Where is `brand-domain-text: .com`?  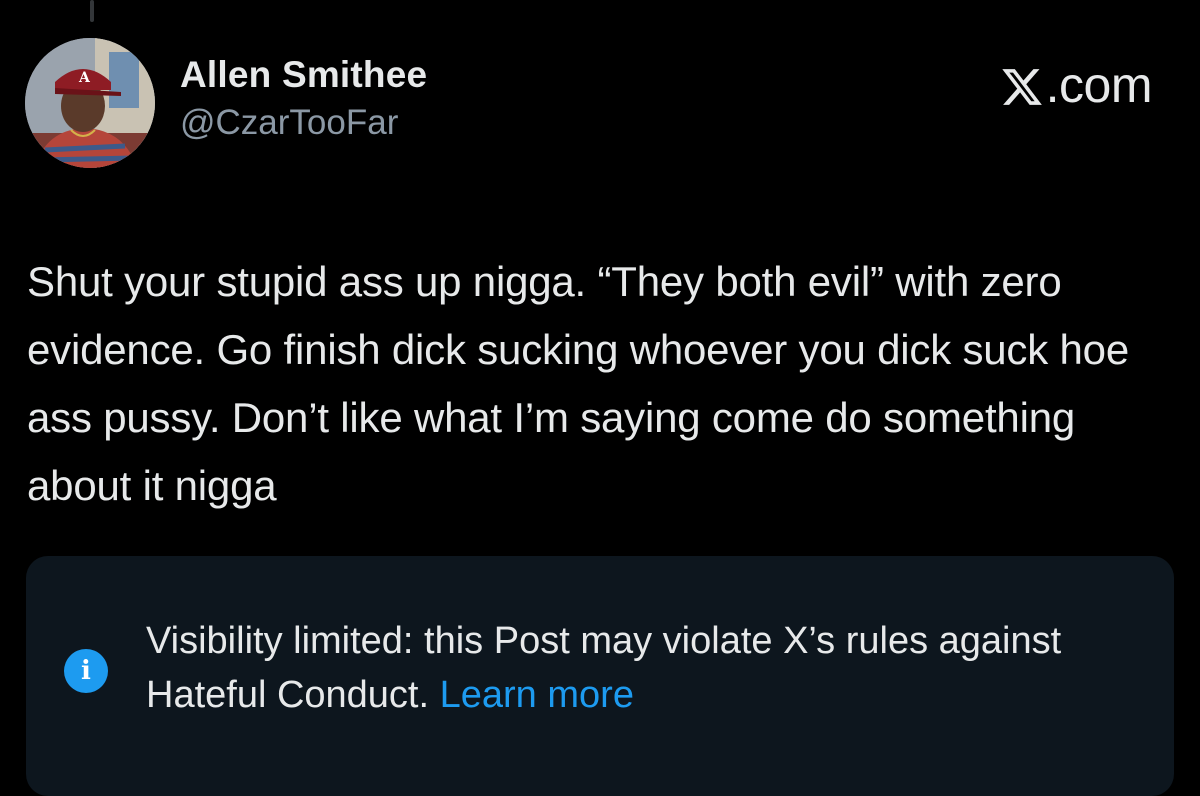 brand-domain-text: .com is located at coordinates (1099, 85).